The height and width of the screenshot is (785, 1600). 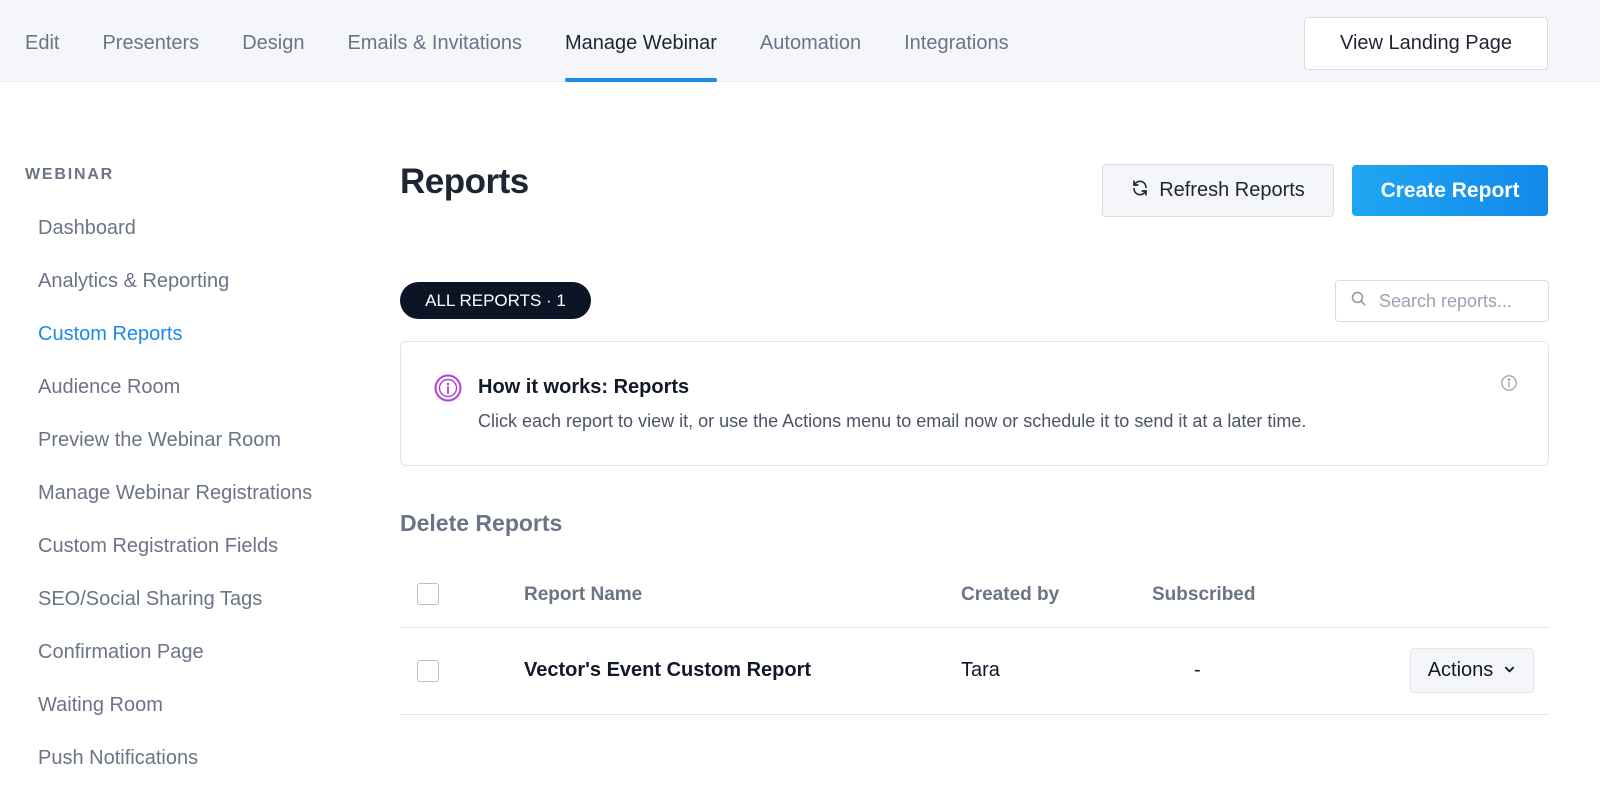 I want to click on tab-presenters: Presenters, so click(x=150, y=41).